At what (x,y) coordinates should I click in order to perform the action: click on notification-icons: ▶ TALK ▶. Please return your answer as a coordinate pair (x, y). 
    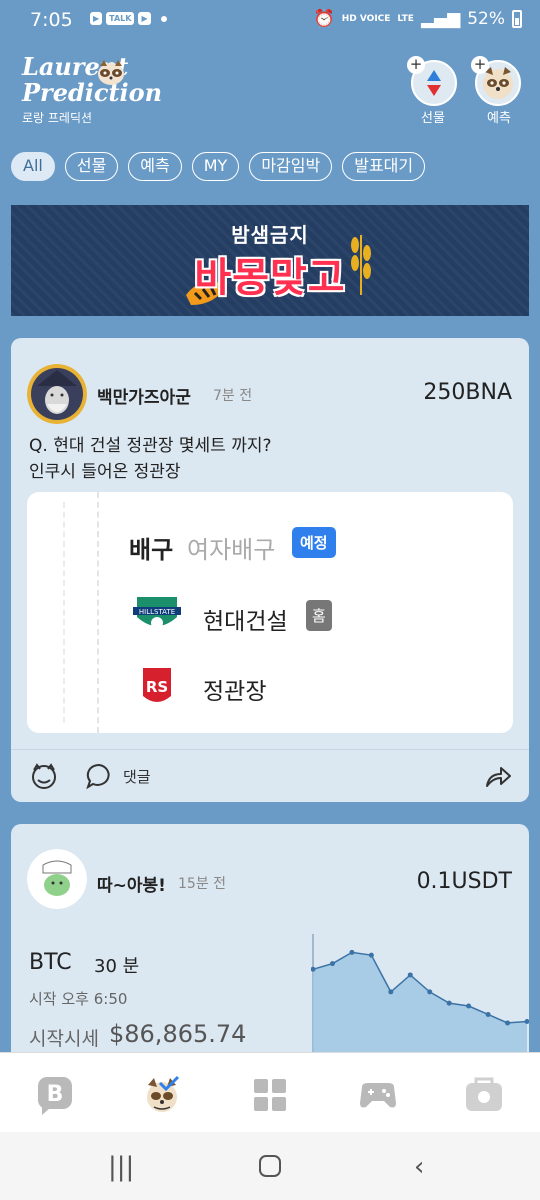
    Looking at the image, I should click on (128, 18).